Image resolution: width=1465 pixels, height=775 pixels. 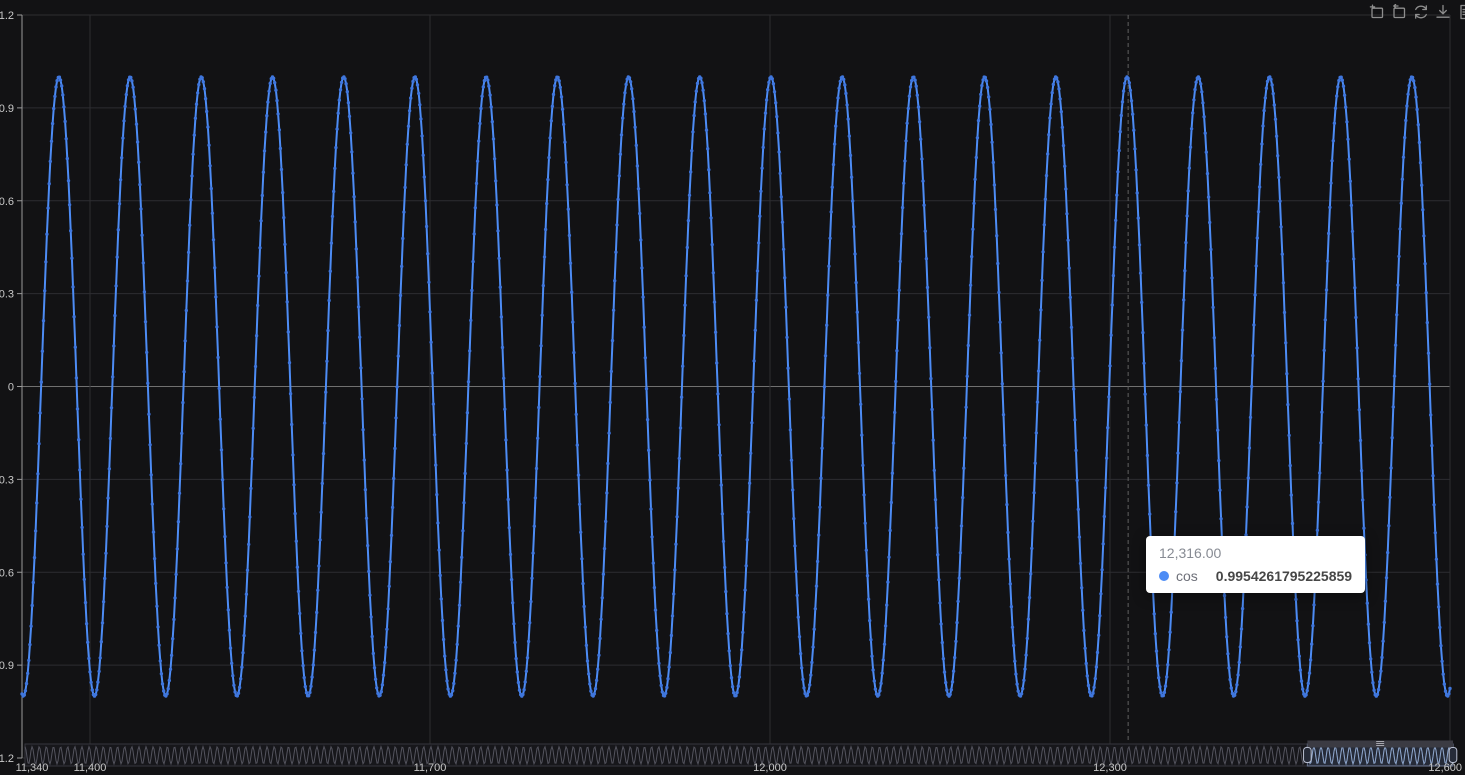 I want to click on y-axis-label: 0.3, so click(x=7, y=295).